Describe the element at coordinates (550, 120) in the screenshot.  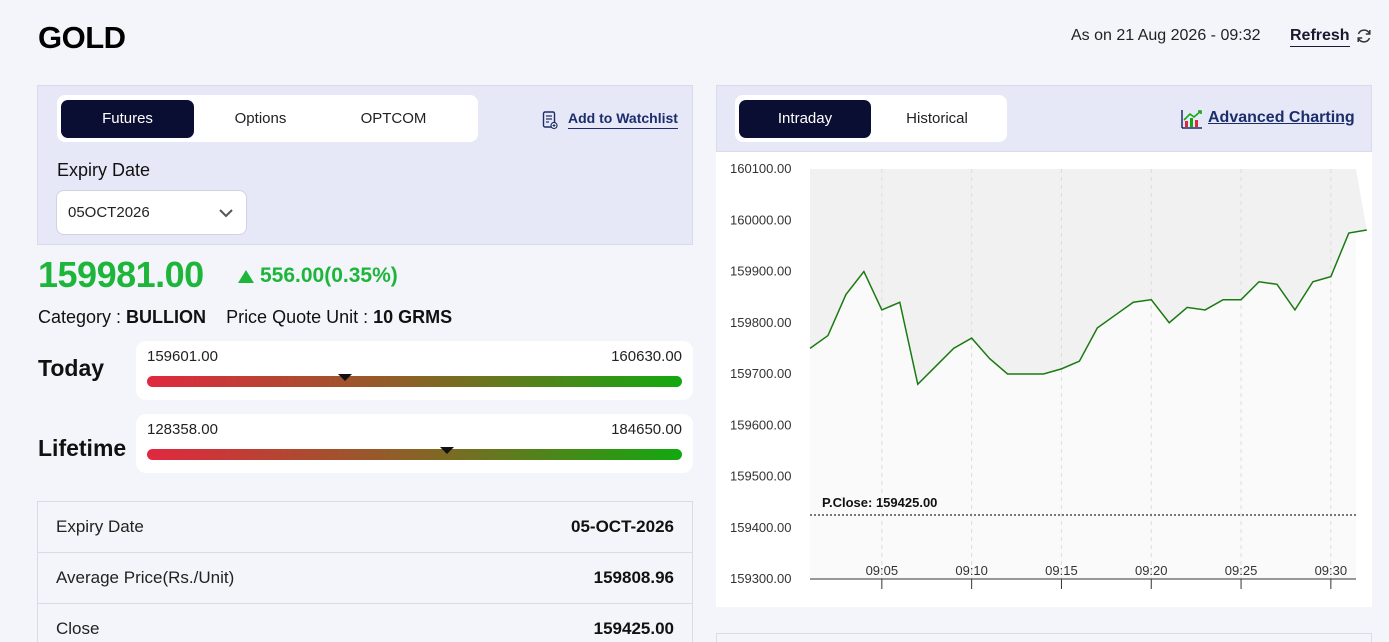
I see `watchlist-icon` at that location.